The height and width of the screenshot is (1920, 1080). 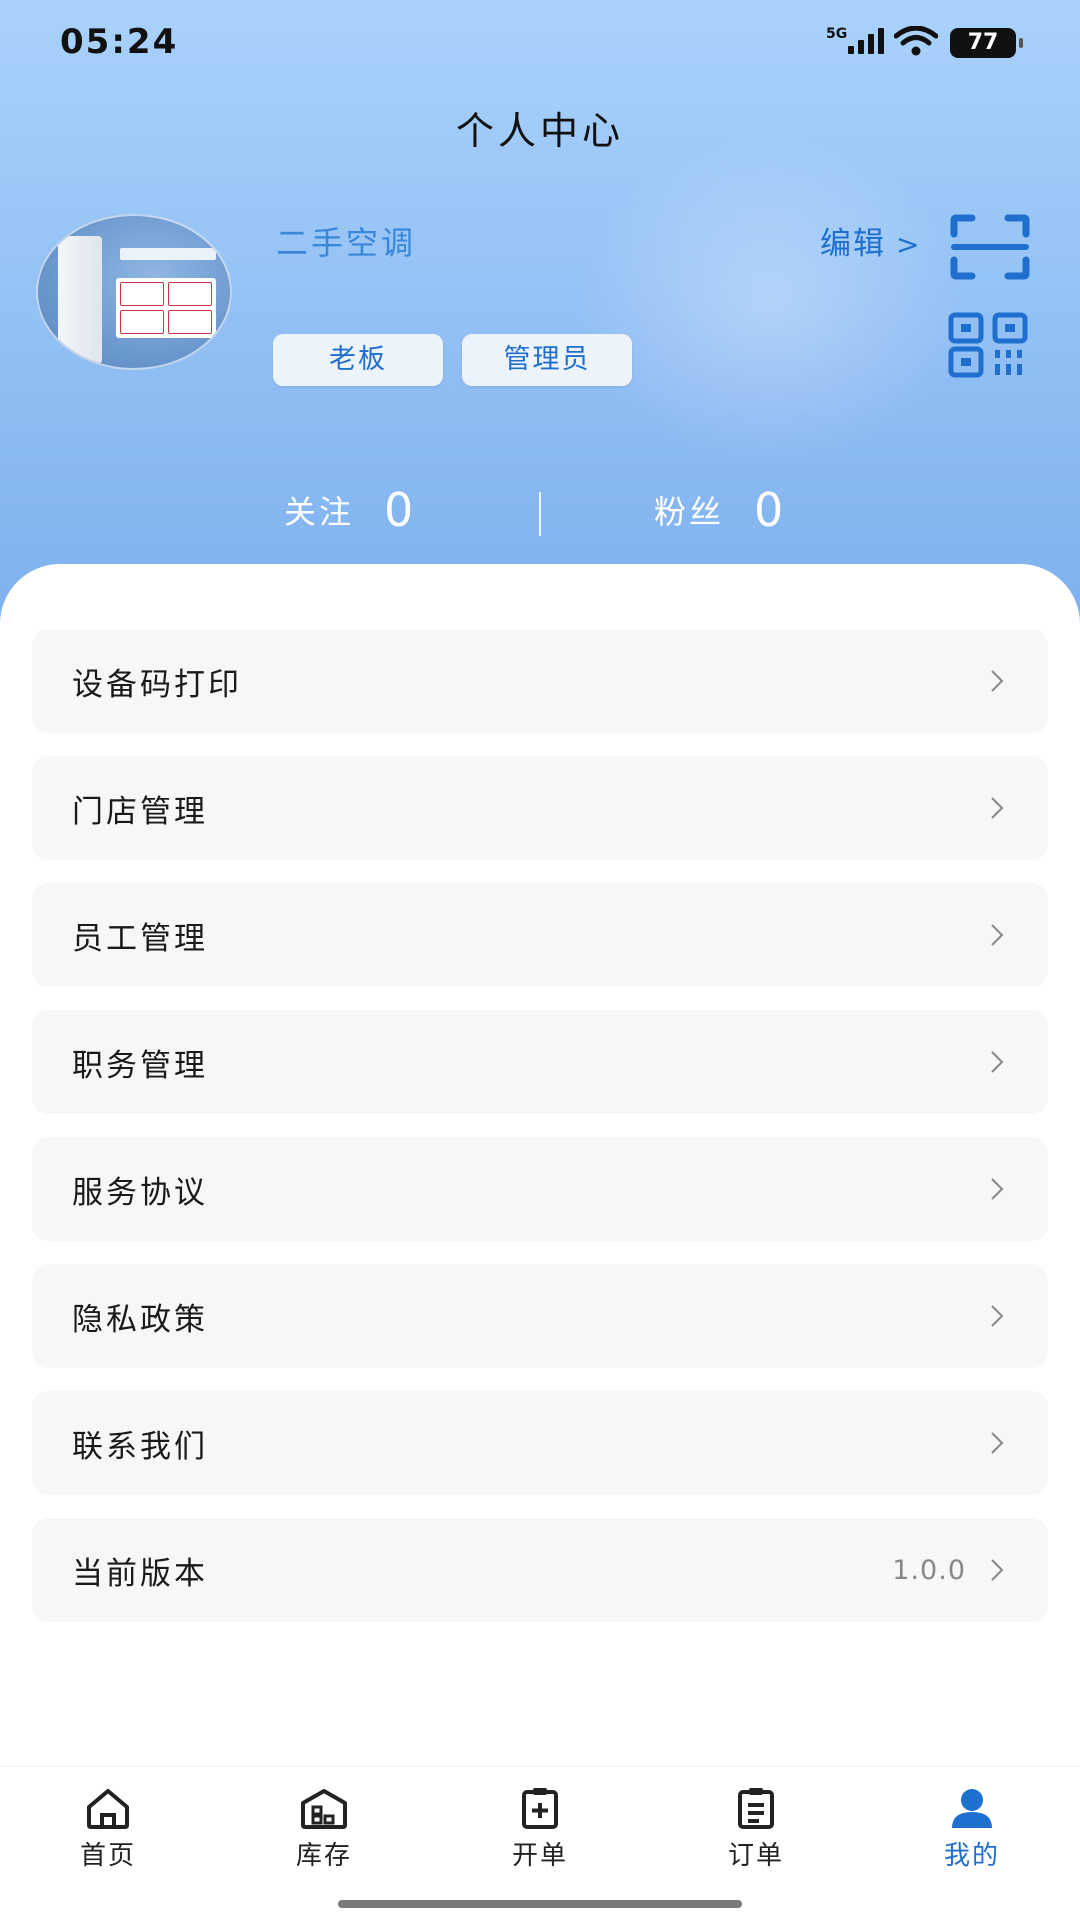 I want to click on menu-item-label: 当前版本, so click(x=140, y=1573).